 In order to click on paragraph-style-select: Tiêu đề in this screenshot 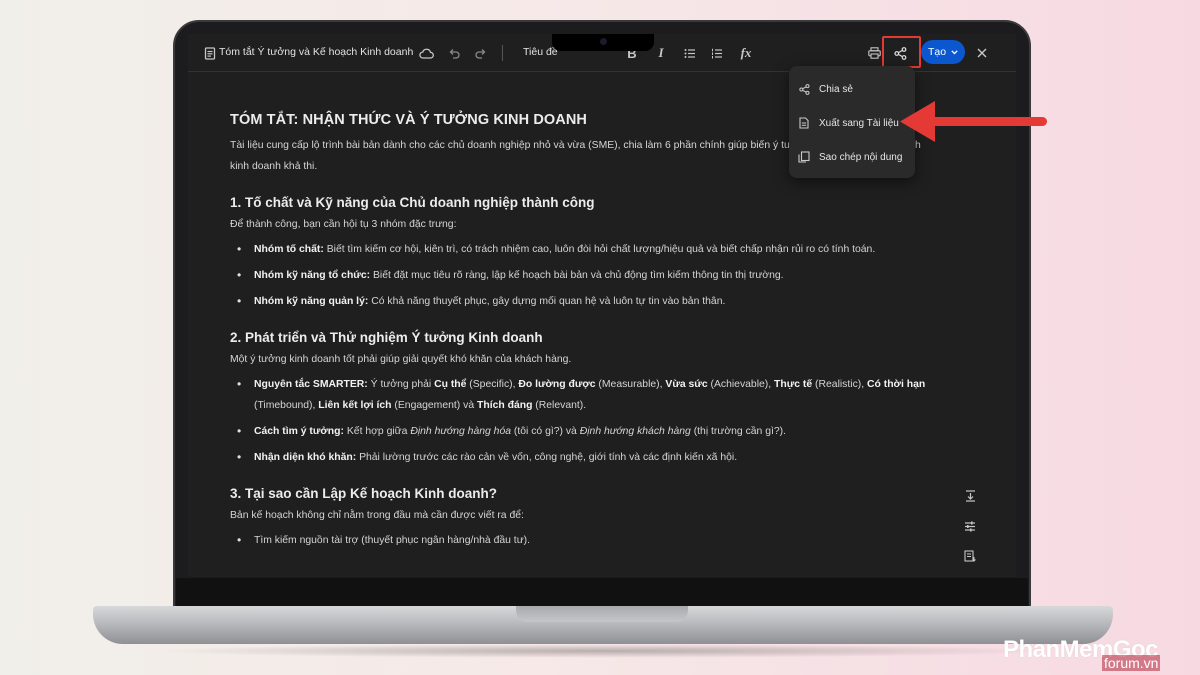, I will do `click(540, 52)`.